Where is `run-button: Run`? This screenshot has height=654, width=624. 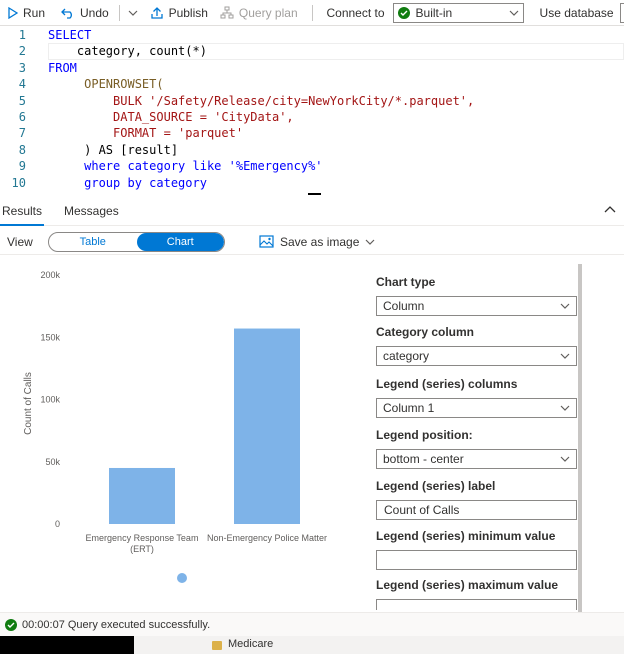 run-button: Run is located at coordinates (25, 13).